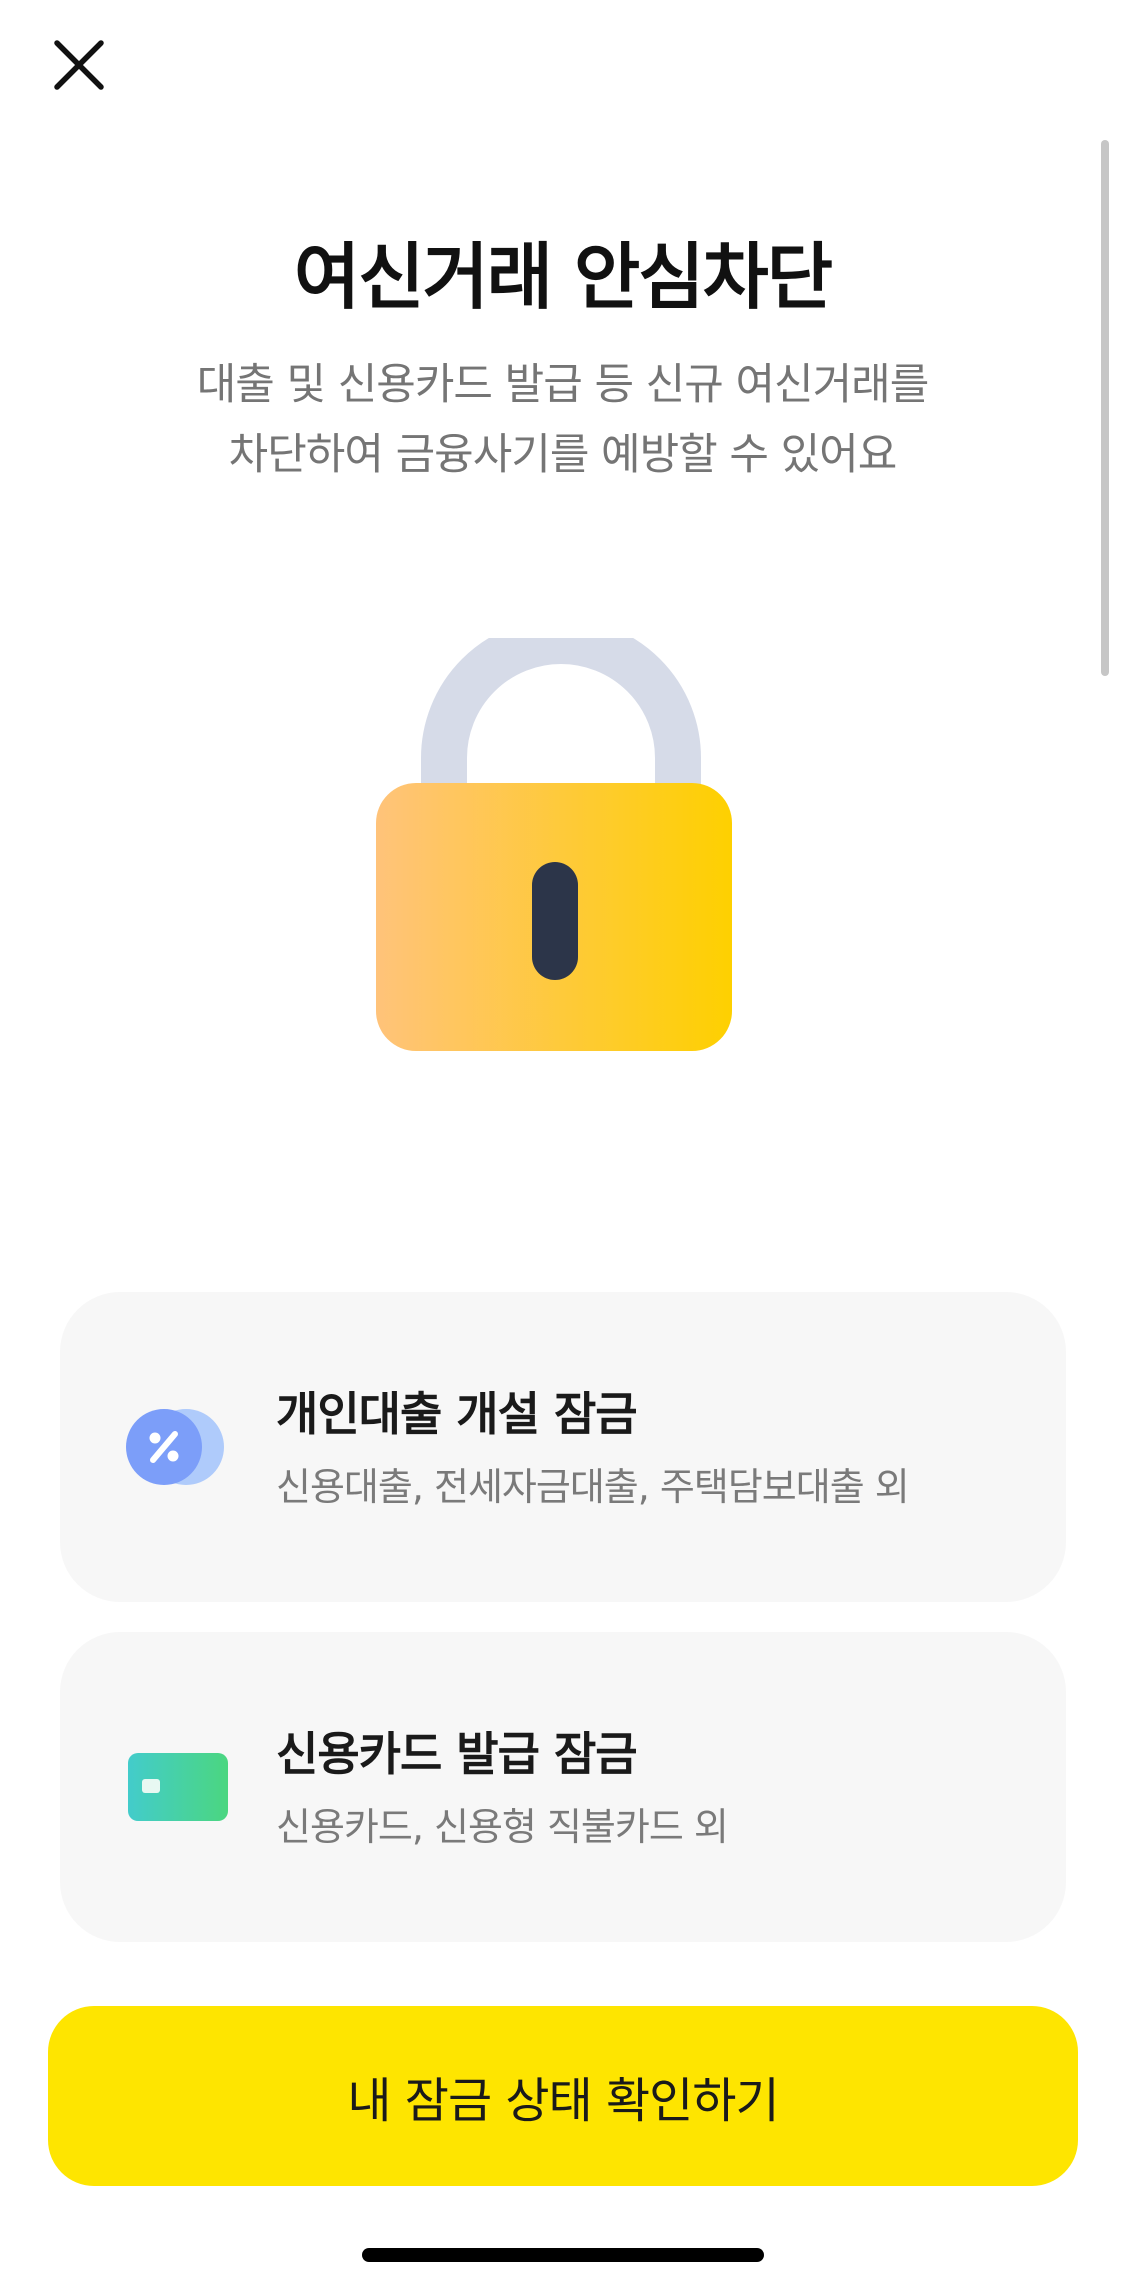 This screenshot has width=1125, height=2286. I want to click on close-icon, so click(79, 65).